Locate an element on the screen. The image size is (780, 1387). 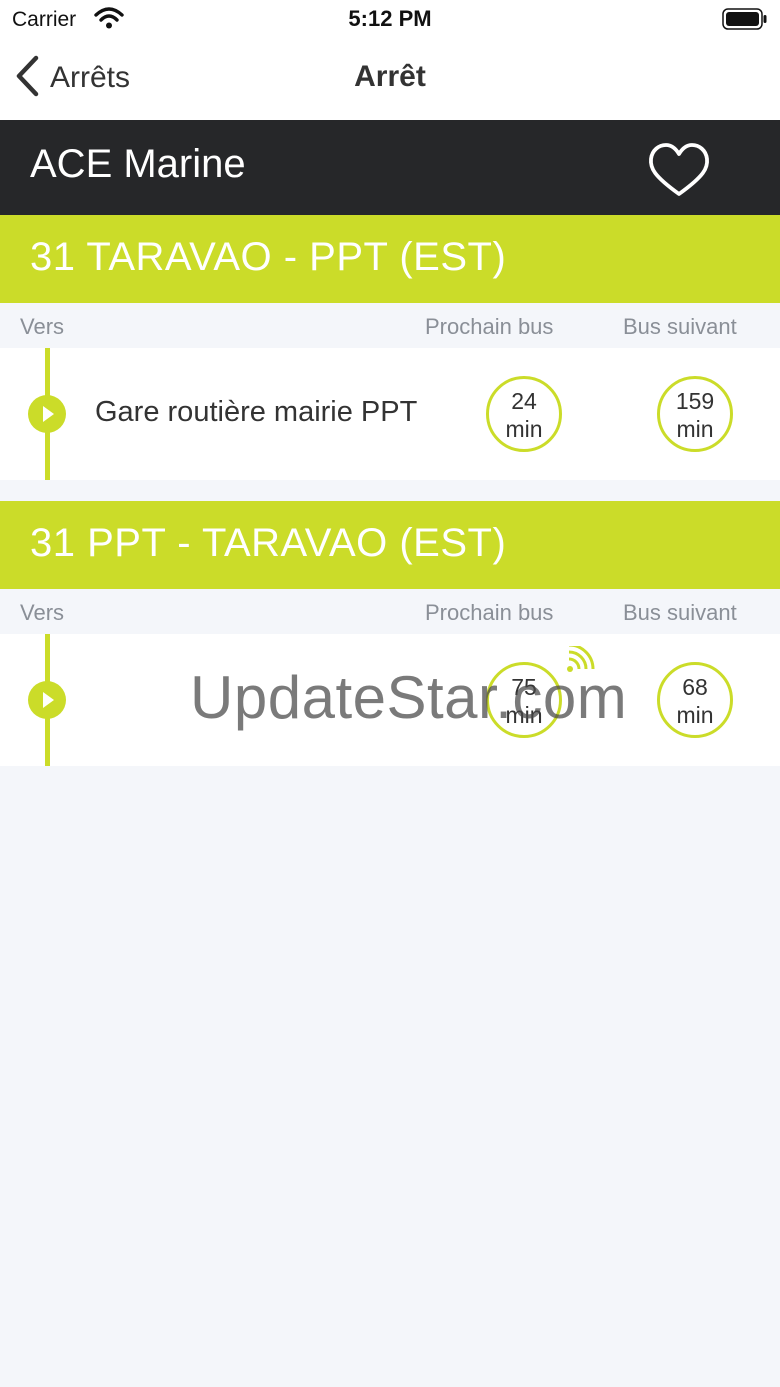
next-bus-value: 24 is located at coordinates (524, 401).